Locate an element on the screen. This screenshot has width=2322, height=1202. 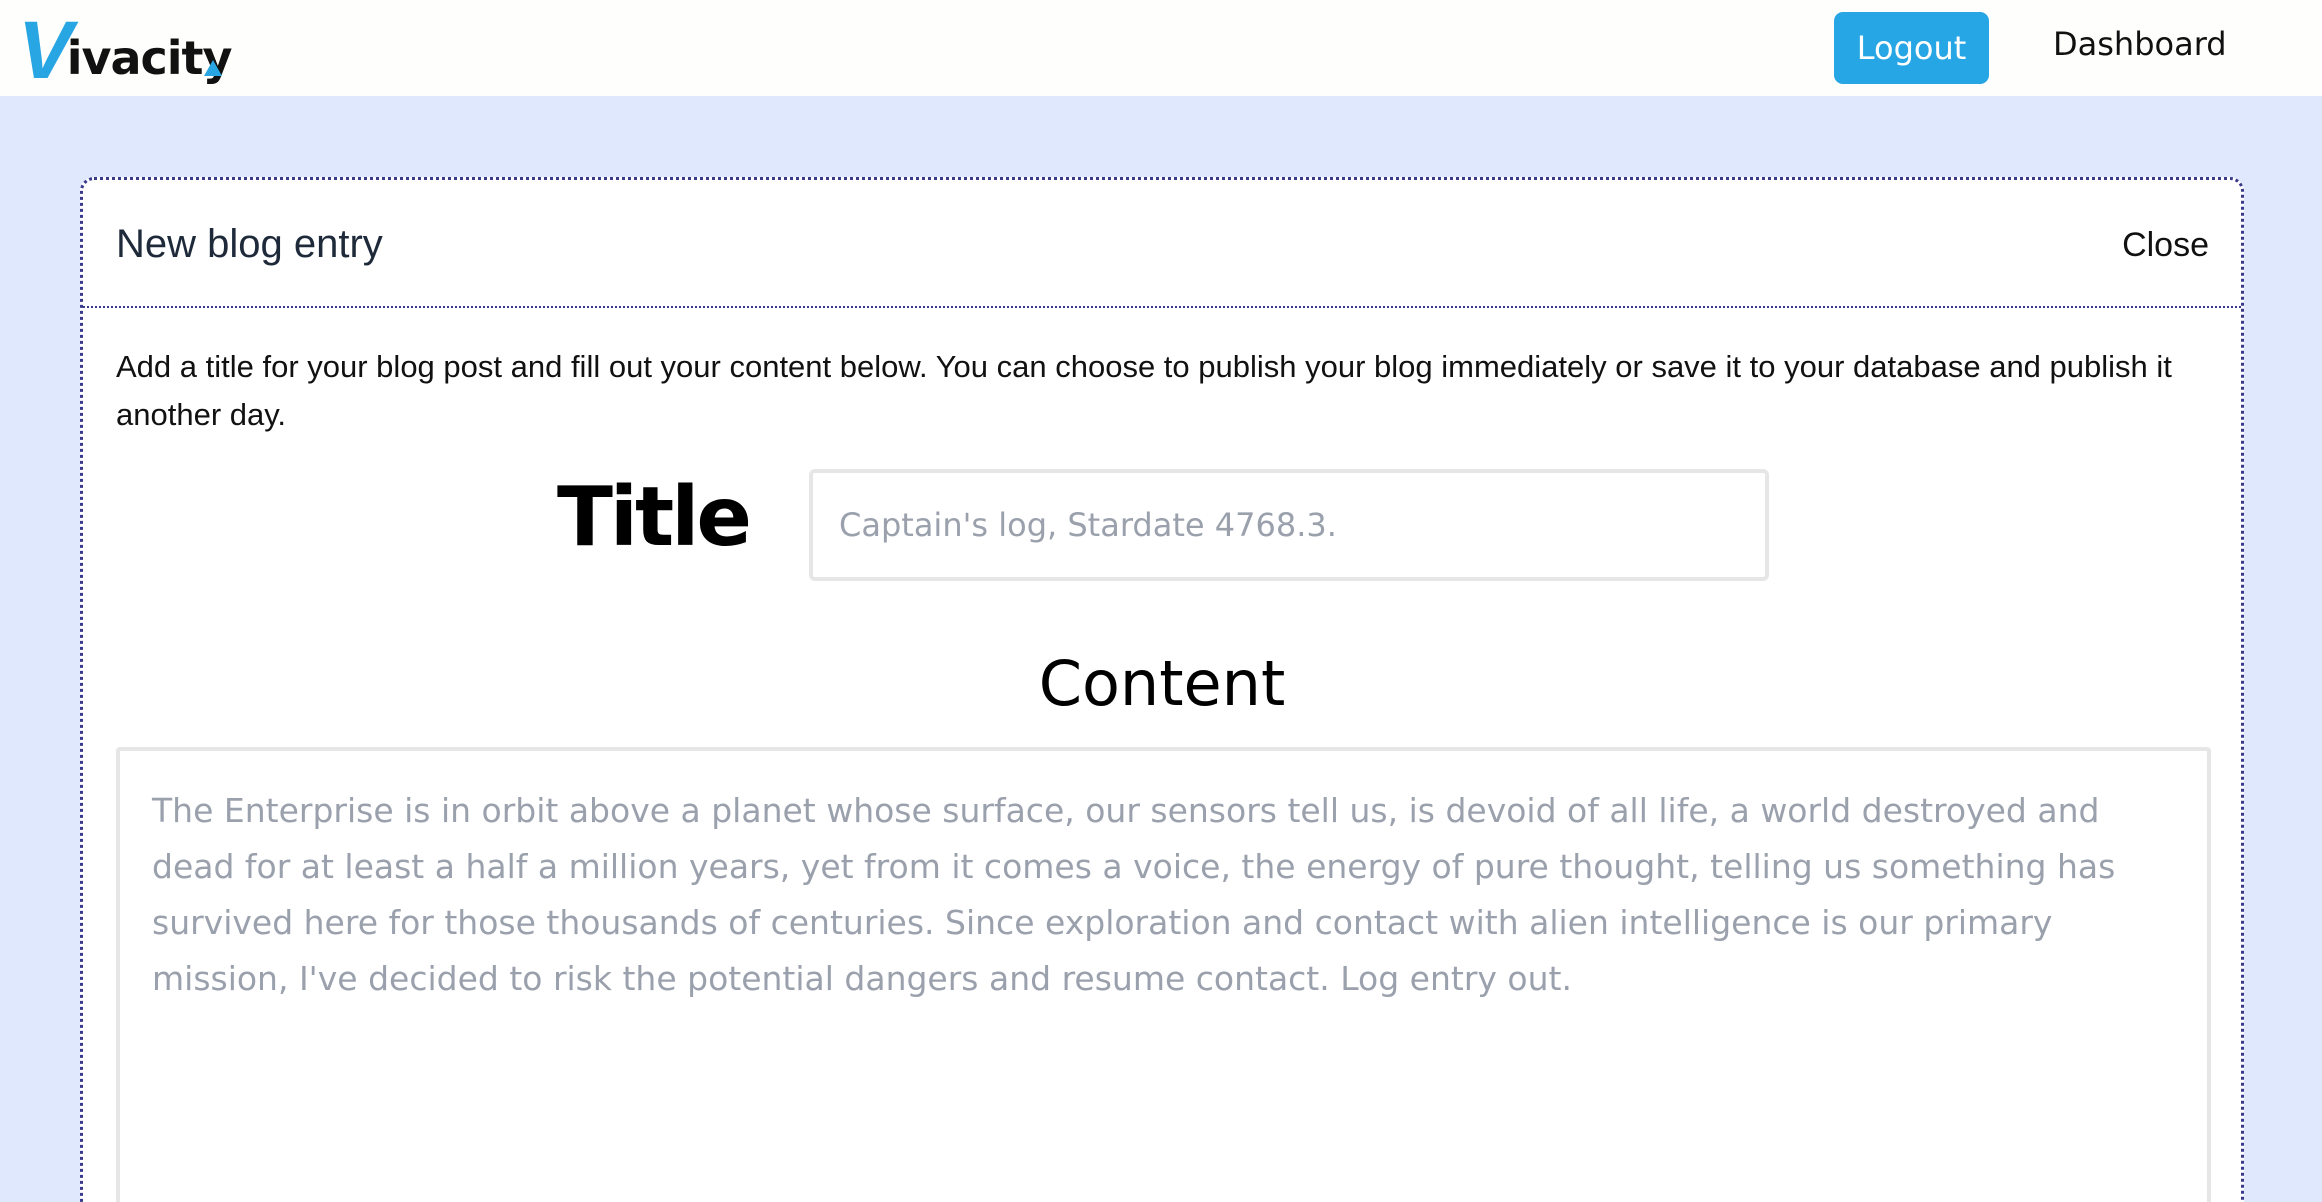
top-navbar: V ivacity Logout Dashboard is located at coordinates (1161, 48).